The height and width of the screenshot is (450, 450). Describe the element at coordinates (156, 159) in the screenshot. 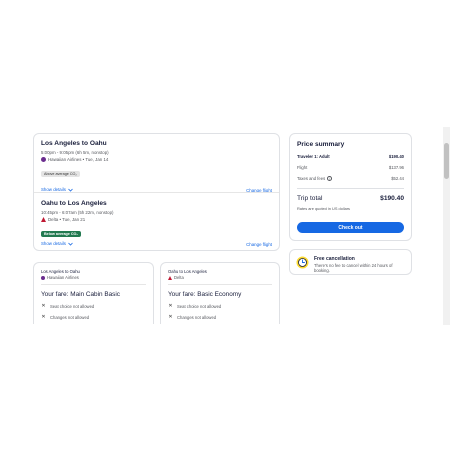

I see `flight-airline-row: Hawaiian Airlines • Tue, Jan 14` at that location.